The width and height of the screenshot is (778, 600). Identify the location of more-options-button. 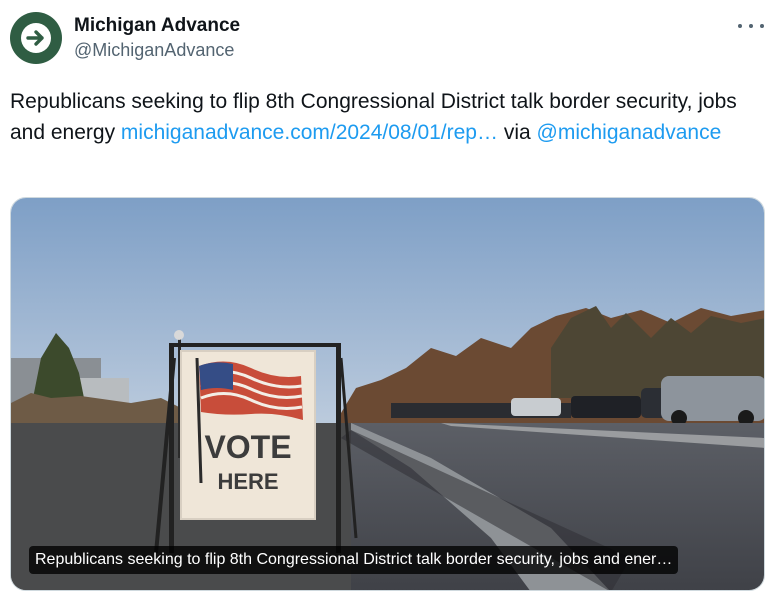
(751, 26).